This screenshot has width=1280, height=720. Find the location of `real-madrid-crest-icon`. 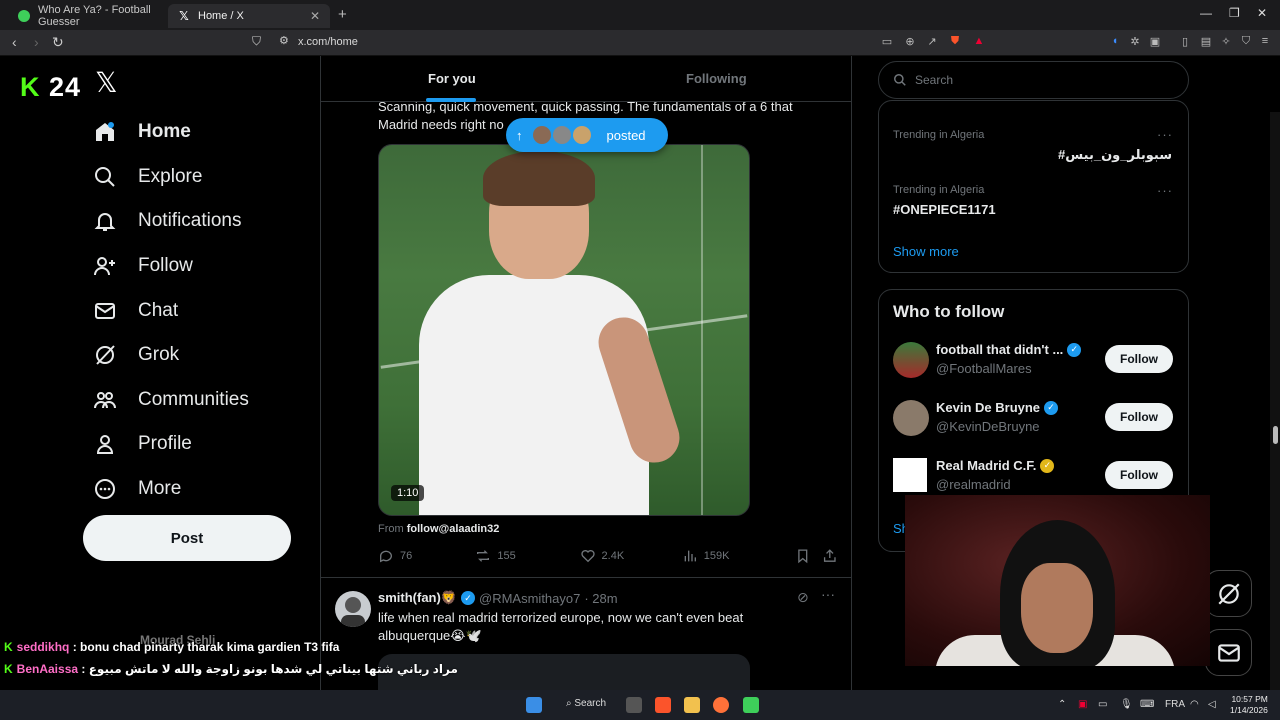

real-madrid-crest-icon is located at coordinates (910, 475).